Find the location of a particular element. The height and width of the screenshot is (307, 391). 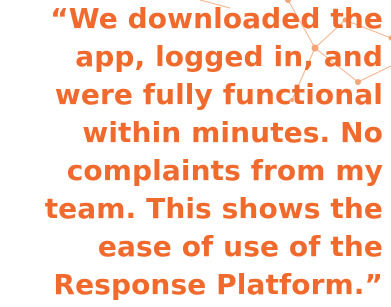

quote-line: within minutes. No is located at coordinates (232, 132).